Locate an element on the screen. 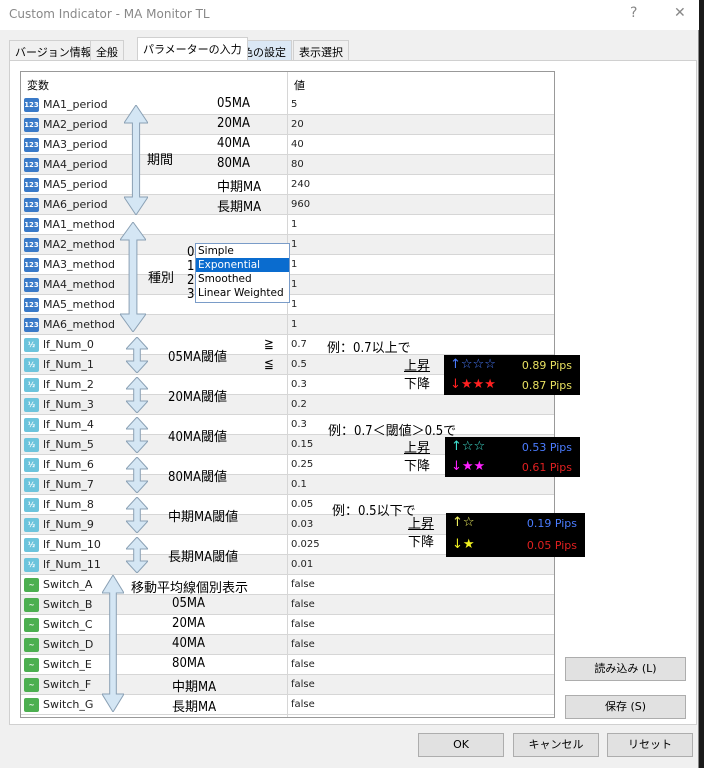 Image resolution: width=704 pixels, height=768 pixels. parameter-name: MA5_period is located at coordinates (75, 184).